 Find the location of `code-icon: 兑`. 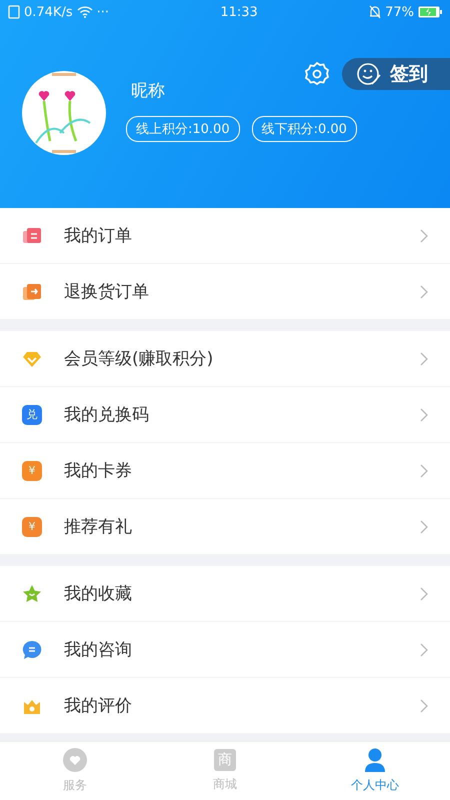

code-icon: 兑 is located at coordinates (32, 414).